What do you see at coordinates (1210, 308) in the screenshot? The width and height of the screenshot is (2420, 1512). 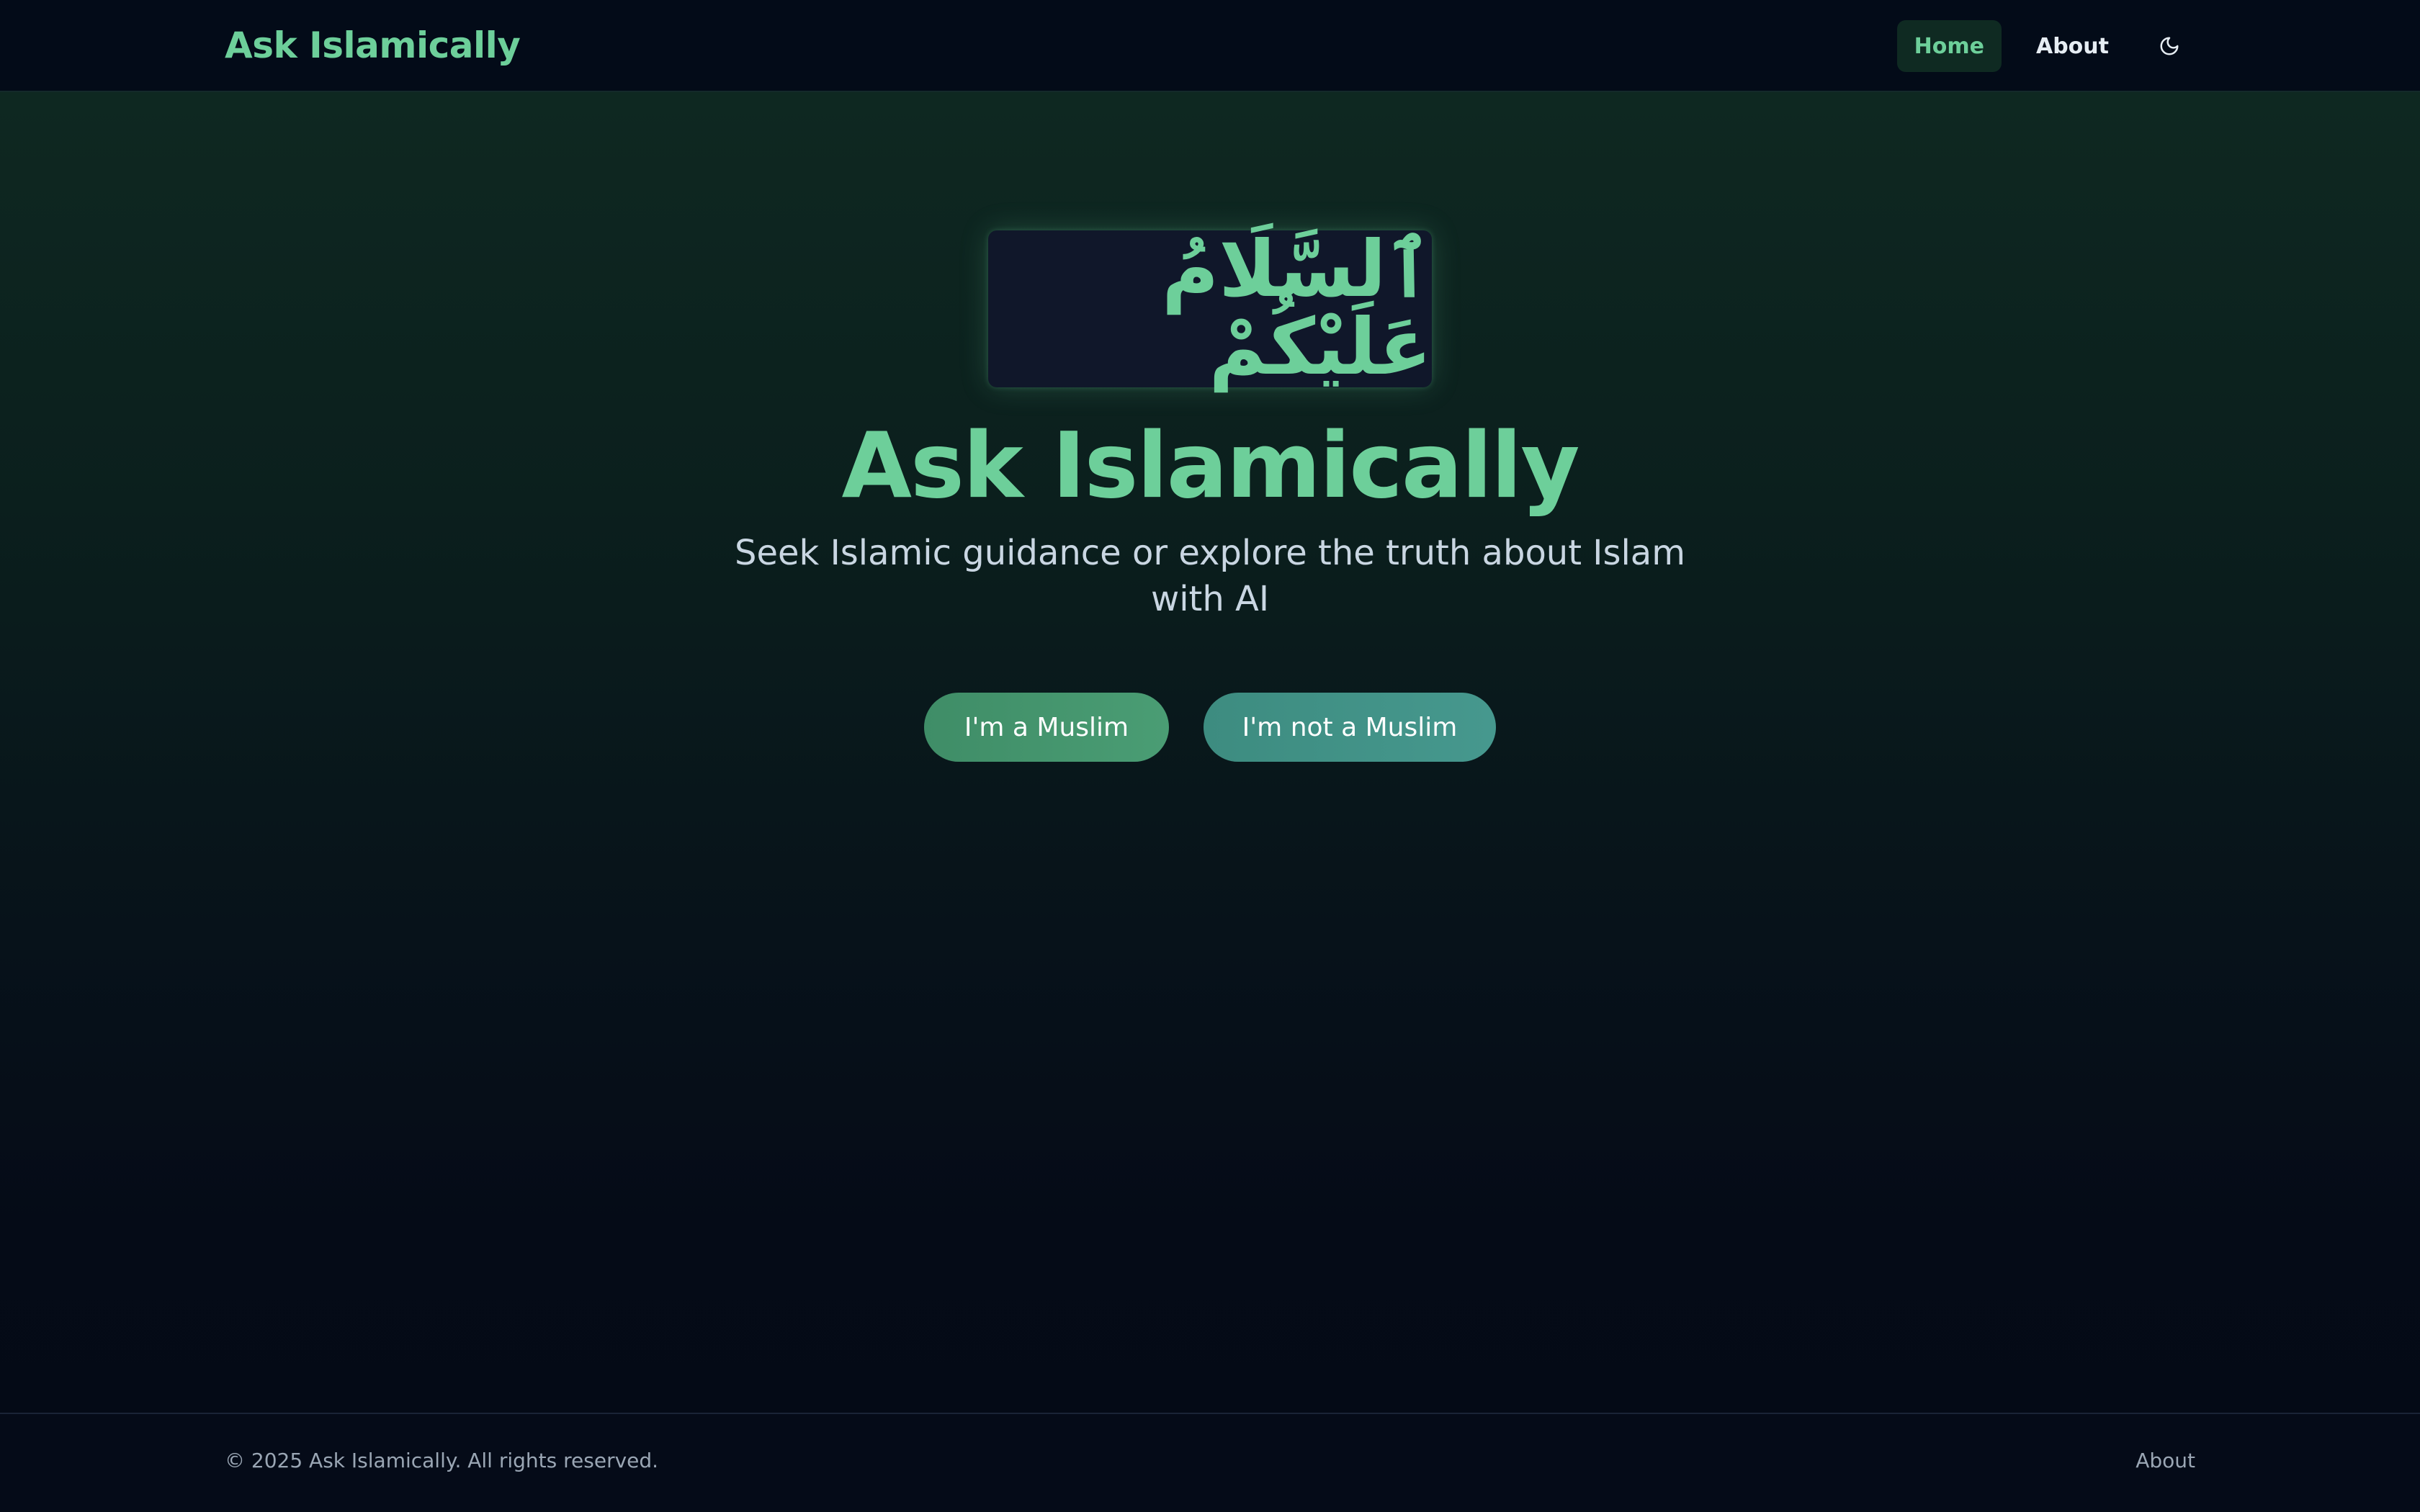 I see `arabic-greeting: ٱلسَّلَامُ عَلَيْكُمْ` at bounding box center [1210, 308].